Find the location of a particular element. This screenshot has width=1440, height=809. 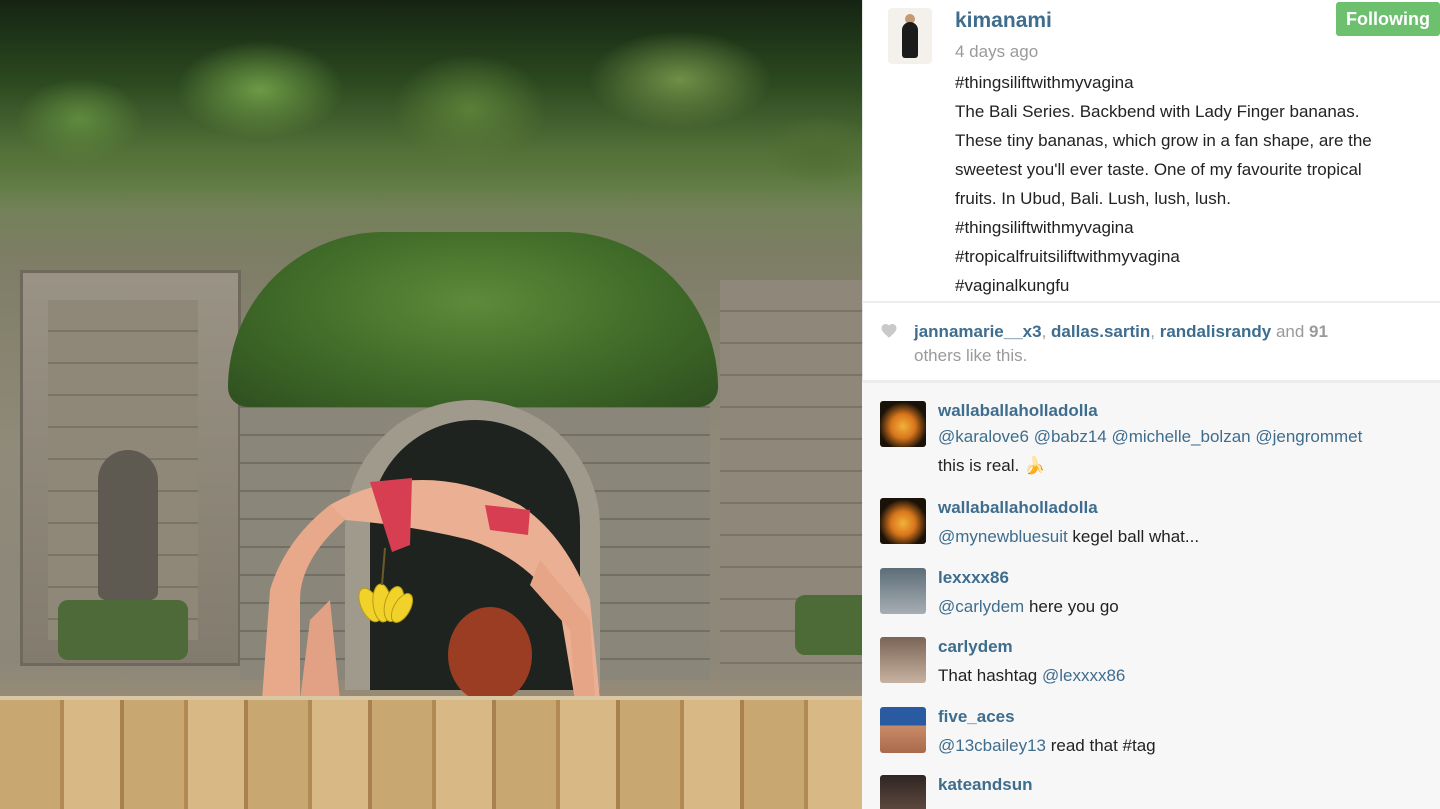

comment-mention: @mynewbluesuit is located at coordinates (1003, 536).